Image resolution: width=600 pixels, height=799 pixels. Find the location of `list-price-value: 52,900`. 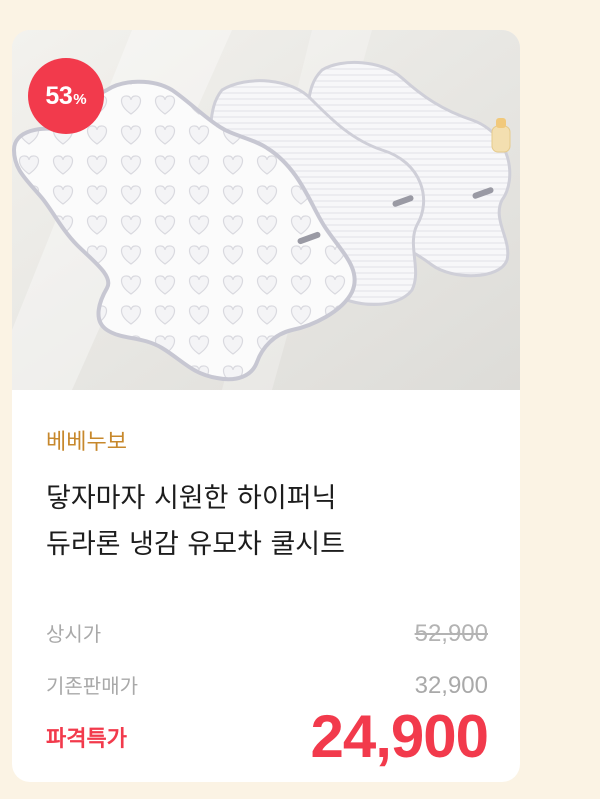

list-price-value: 52,900 is located at coordinates (451, 633).